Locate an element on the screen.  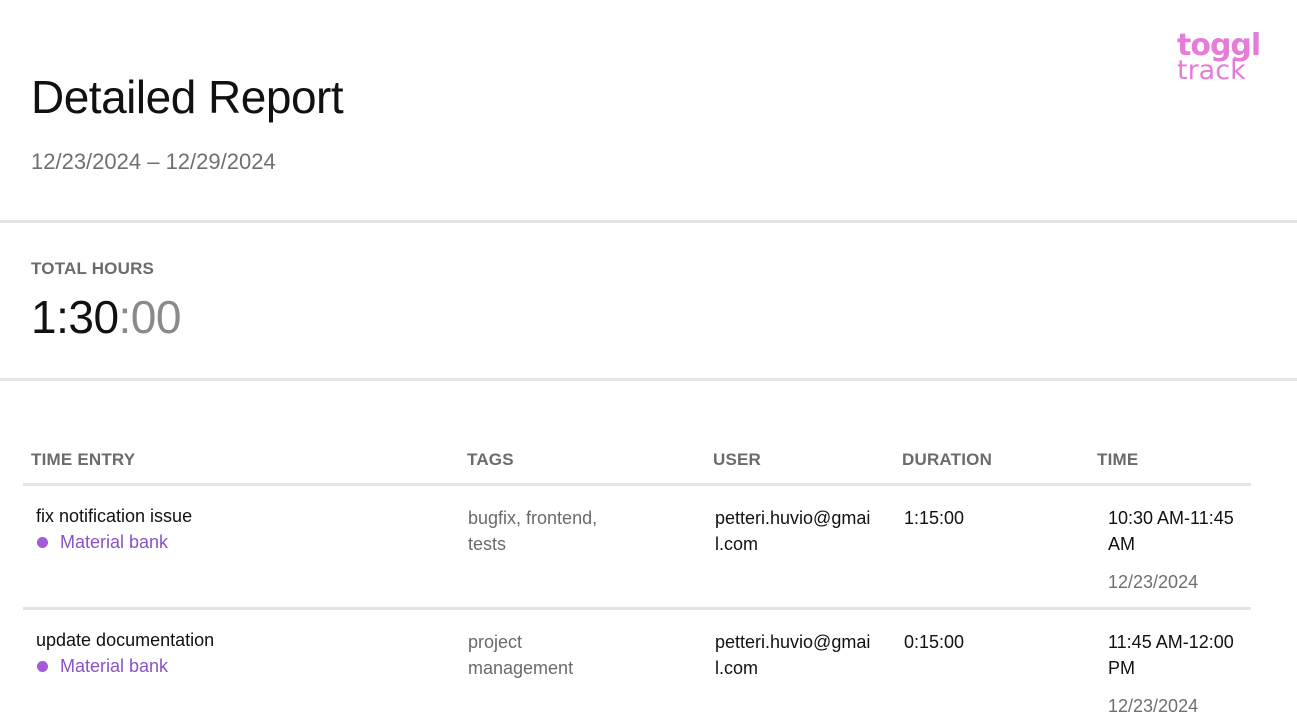
column-header-time: TIME is located at coordinates (1118, 459).